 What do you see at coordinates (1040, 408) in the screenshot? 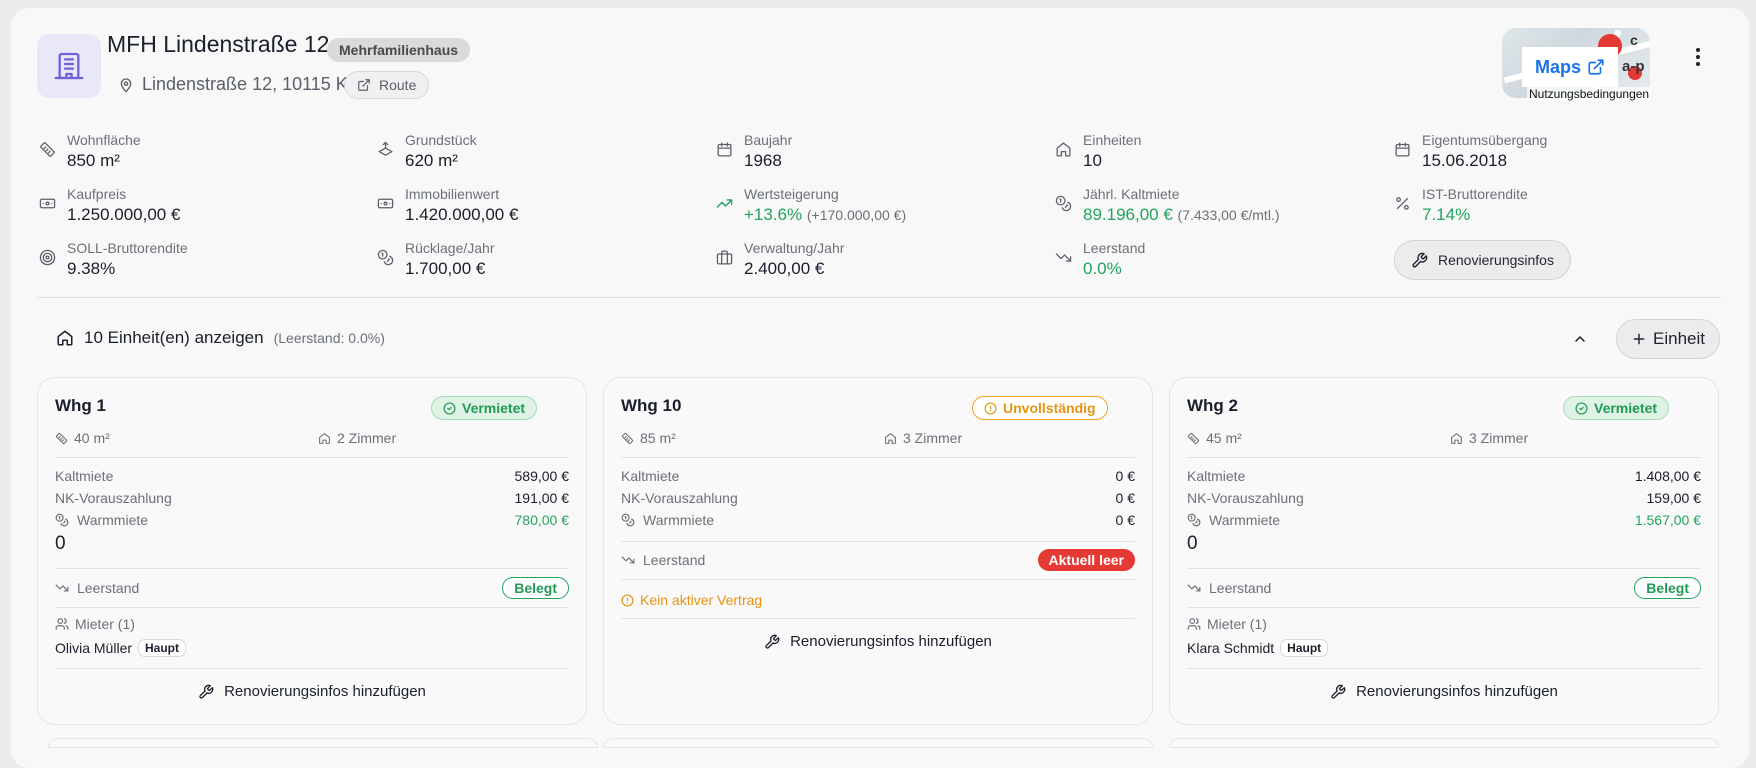
I see `status-badge: Unvollständig` at bounding box center [1040, 408].